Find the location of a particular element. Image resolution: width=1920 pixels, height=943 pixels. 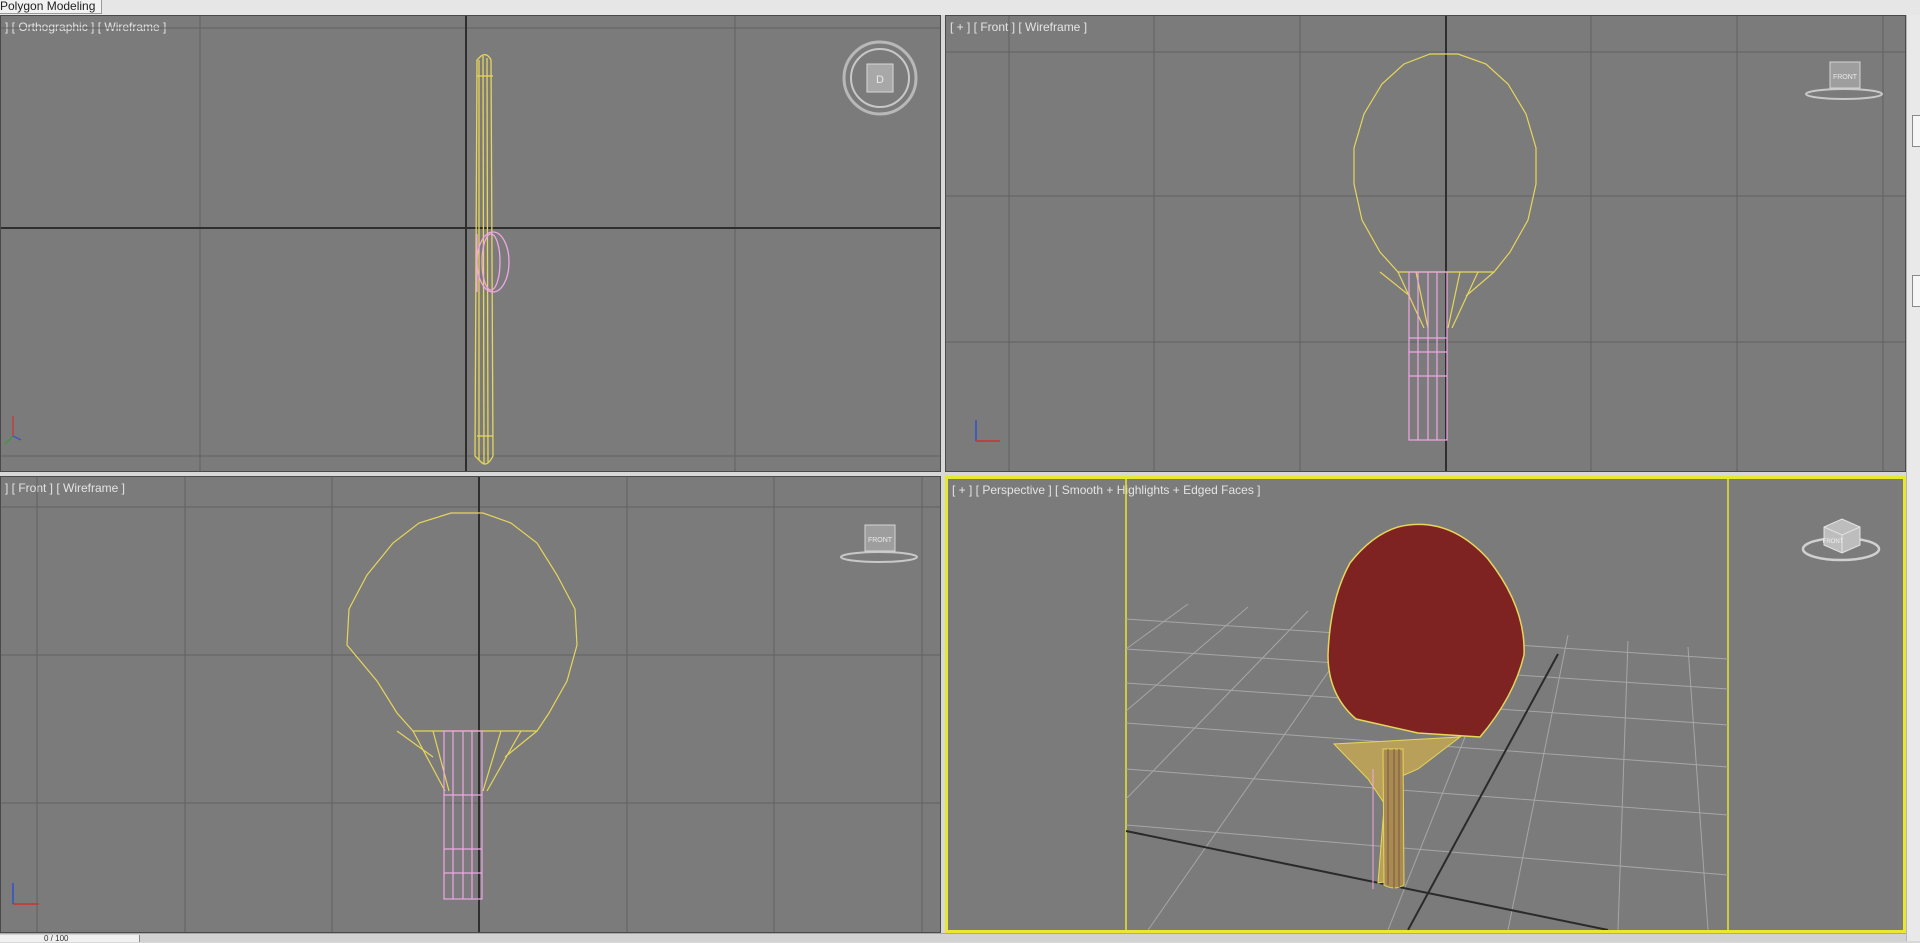

handle-side-wireframe is located at coordinates (493, 262).